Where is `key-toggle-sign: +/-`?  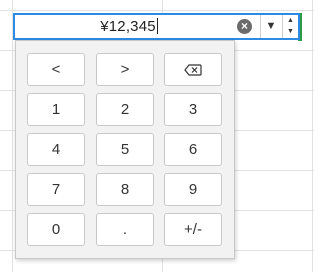 key-toggle-sign: +/- is located at coordinates (193, 229).